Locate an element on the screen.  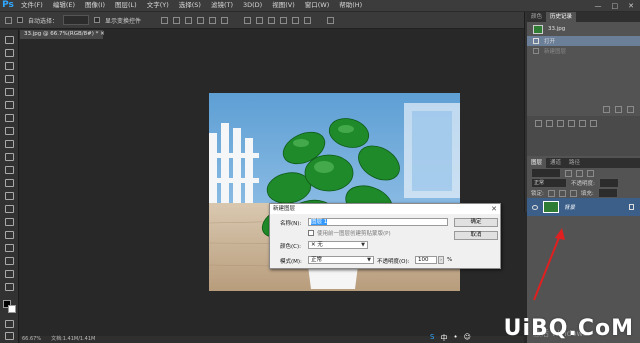
layer-kind-filter is located at coordinates (546, 173).